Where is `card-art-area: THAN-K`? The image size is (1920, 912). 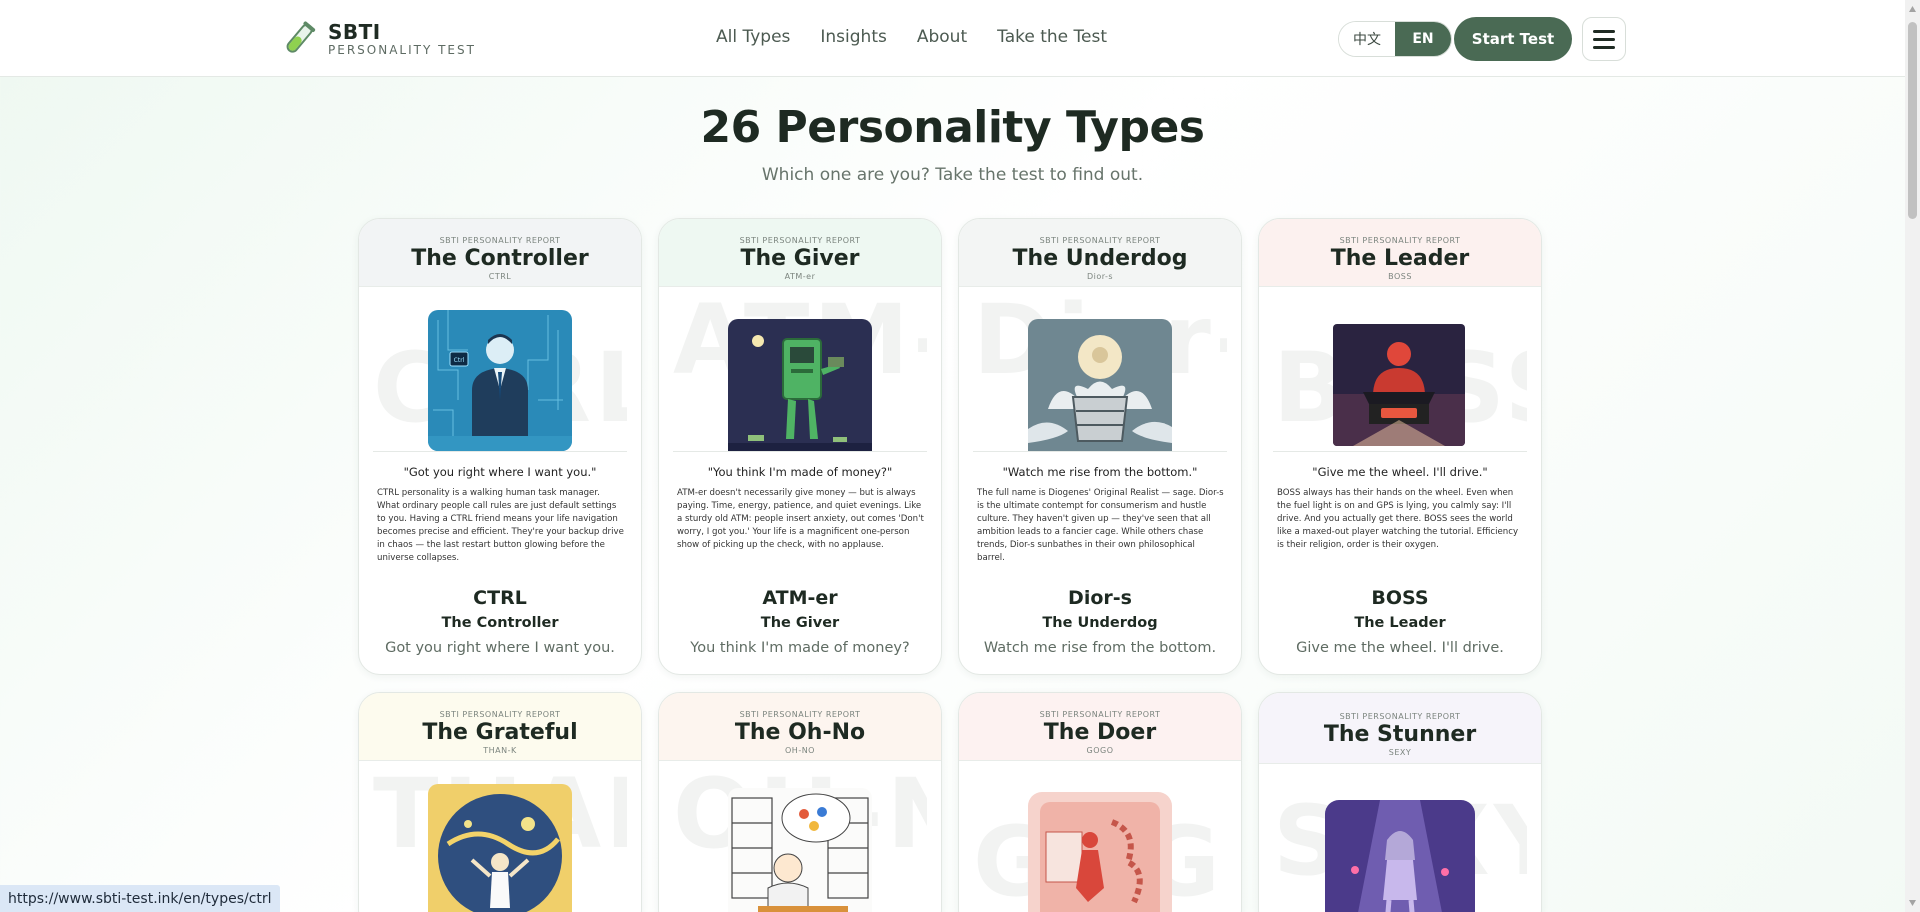
card-art-area: THAN-K is located at coordinates (500, 840).